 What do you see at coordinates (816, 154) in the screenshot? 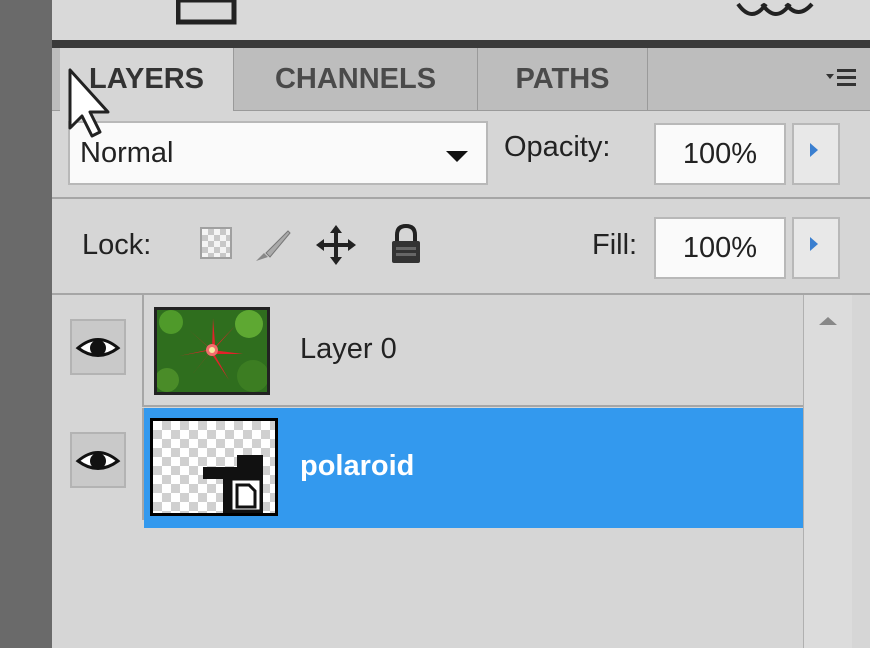
I see `opacity-slider-button` at bounding box center [816, 154].